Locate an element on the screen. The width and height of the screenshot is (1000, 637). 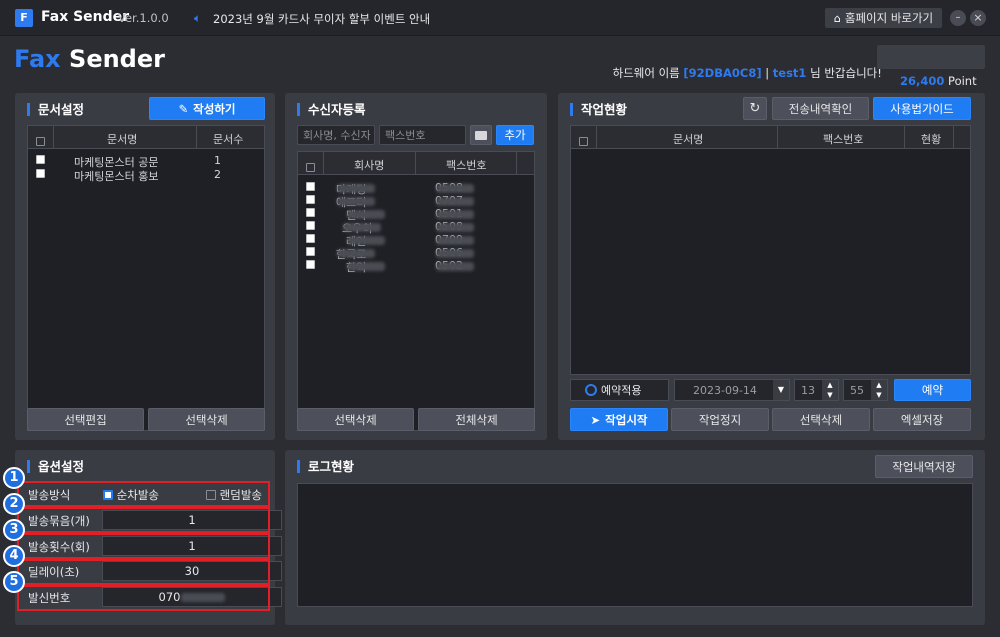
hw-id: [92DBA0C8] is located at coordinates (722, 73).